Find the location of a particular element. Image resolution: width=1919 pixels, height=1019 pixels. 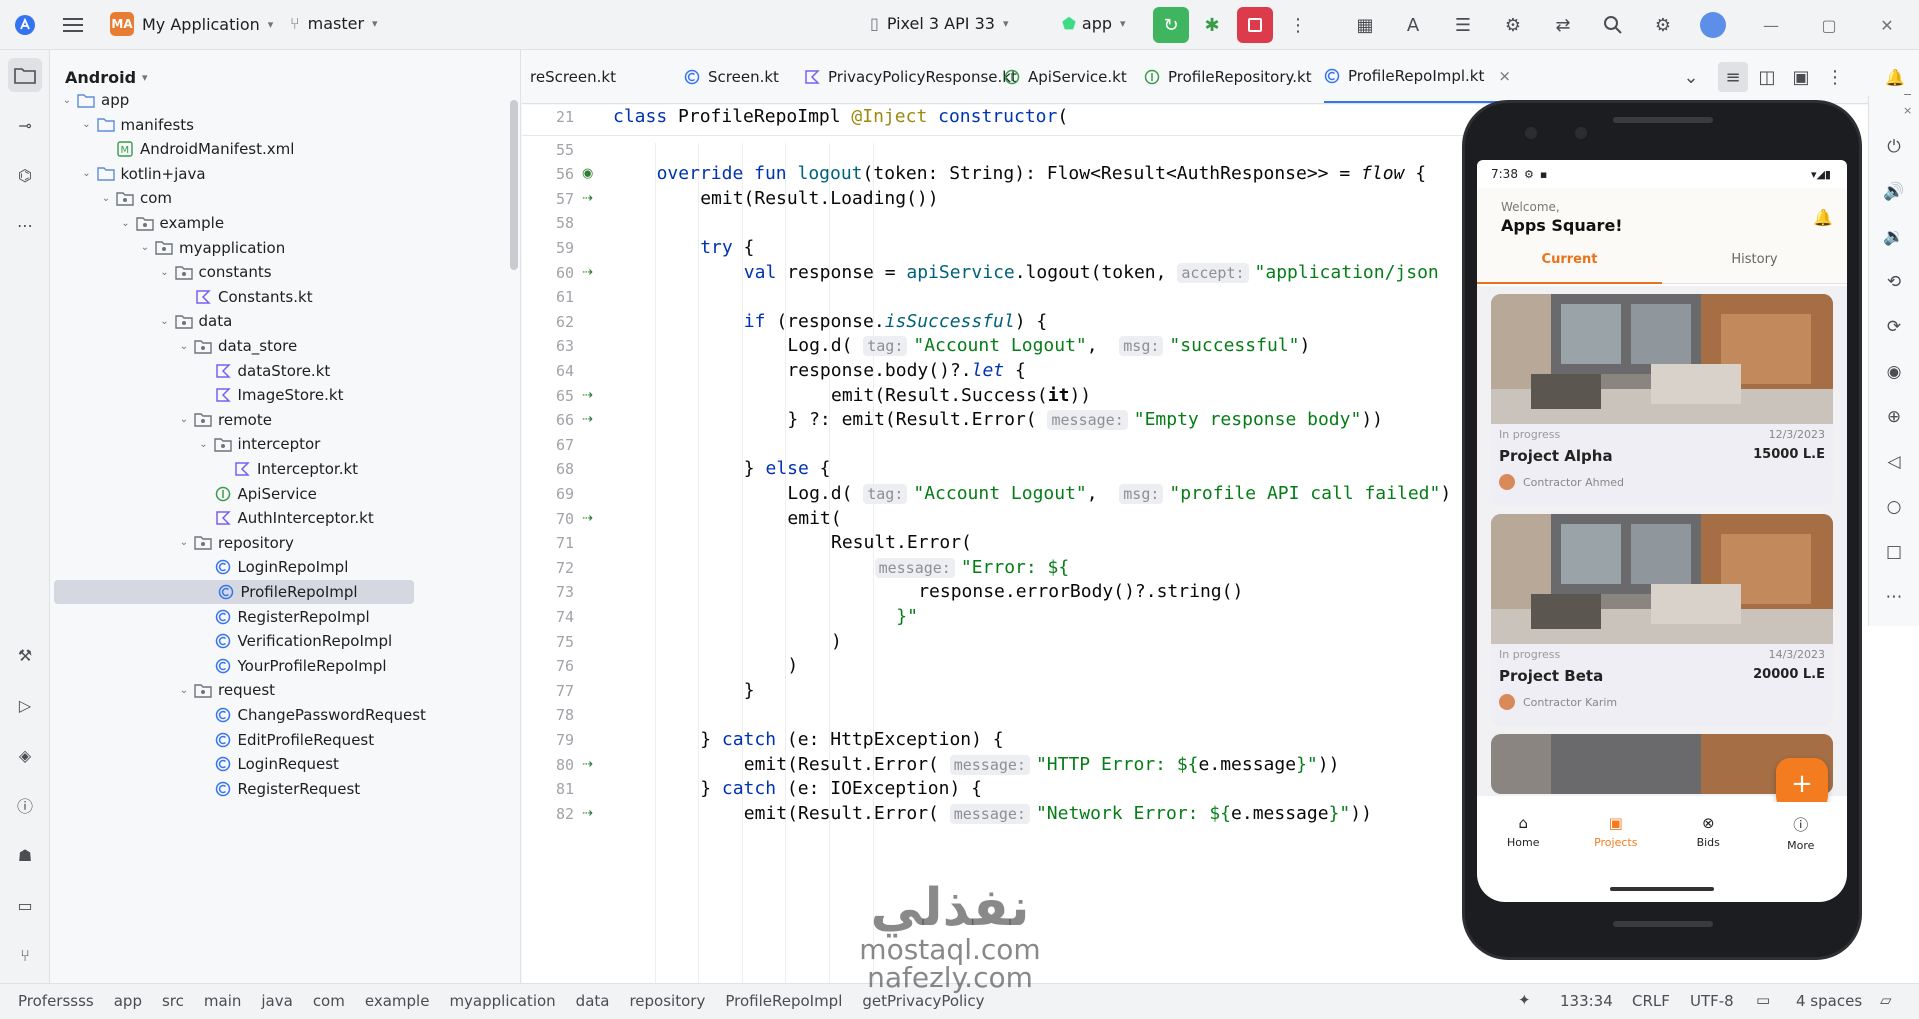

more-actions-icon: ⋮ is located at coordinates (1298, 25).